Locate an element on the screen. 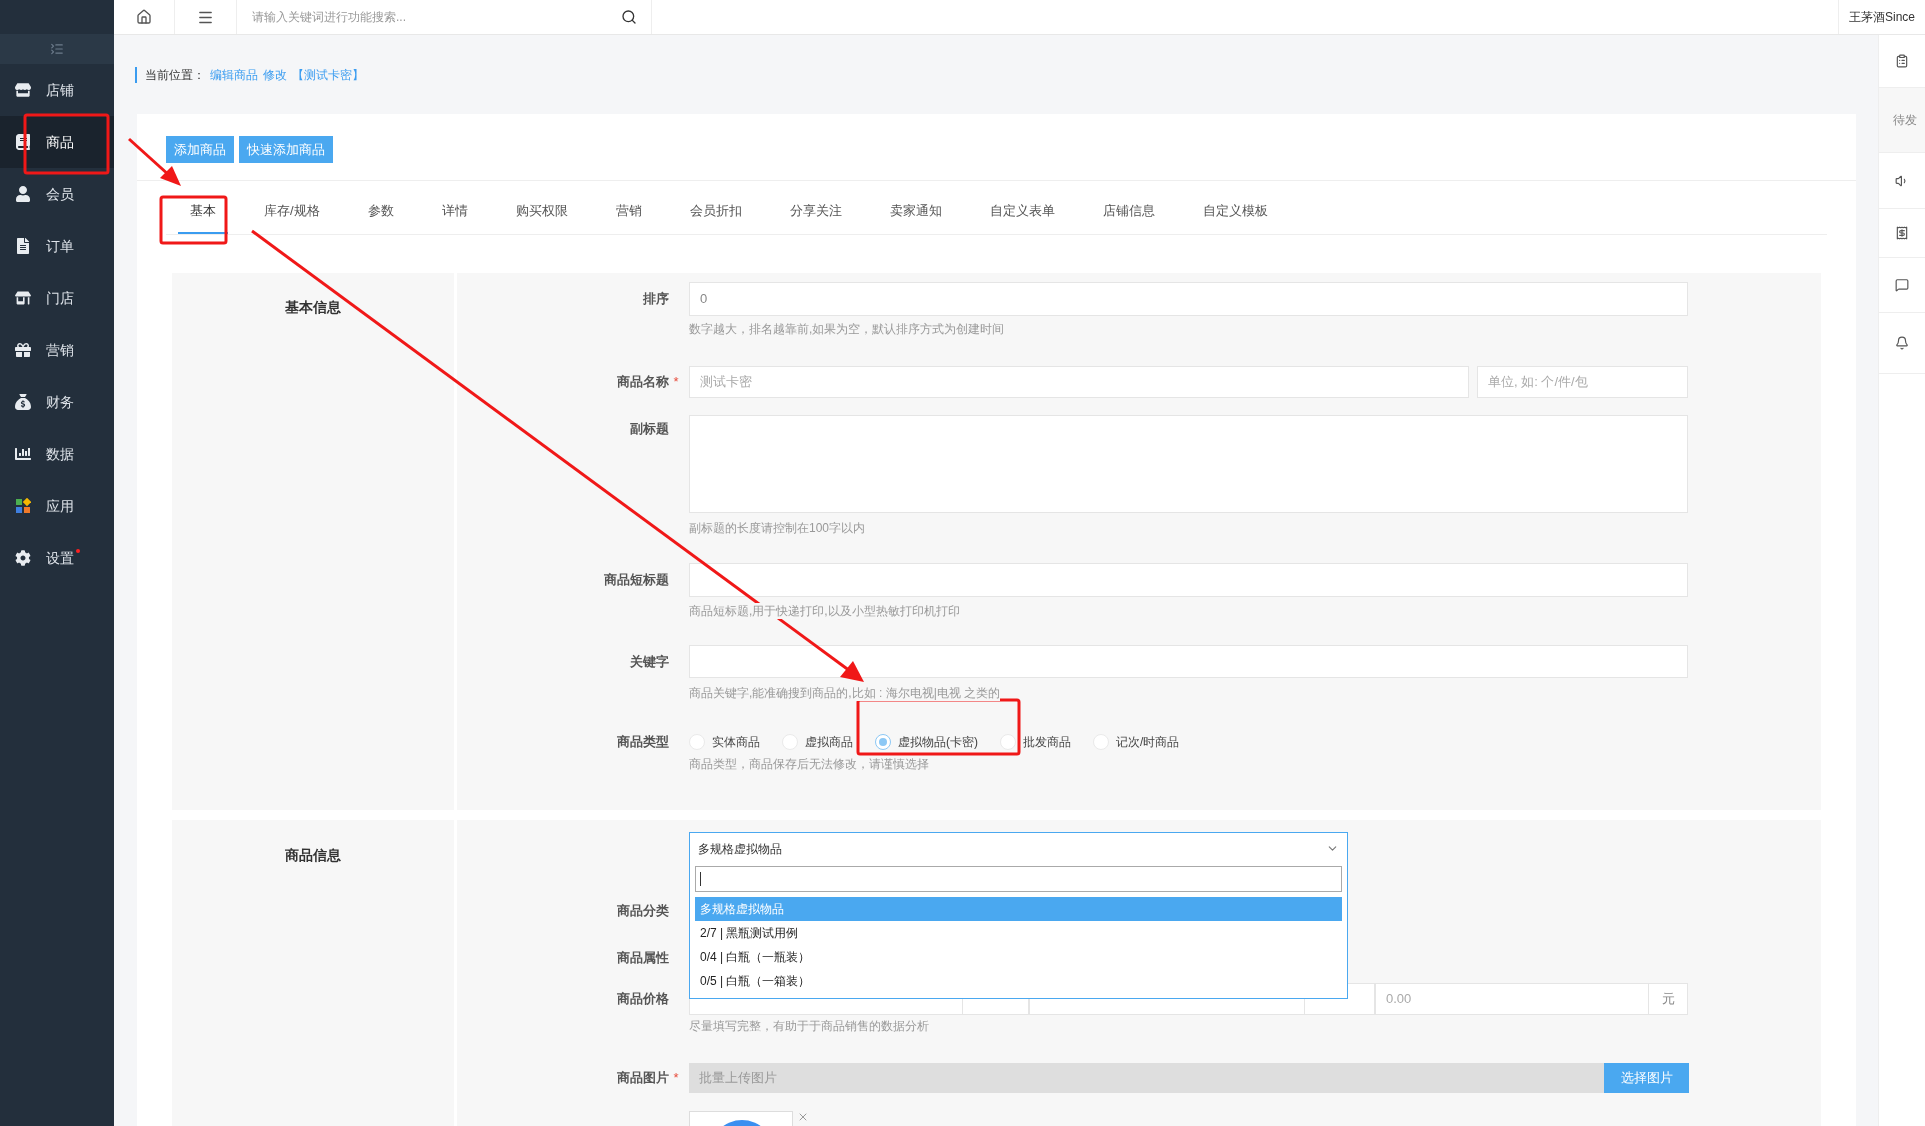 The width and height of the screenshot is (1925, 1126). radio-button is located at coordinates (883, 742).